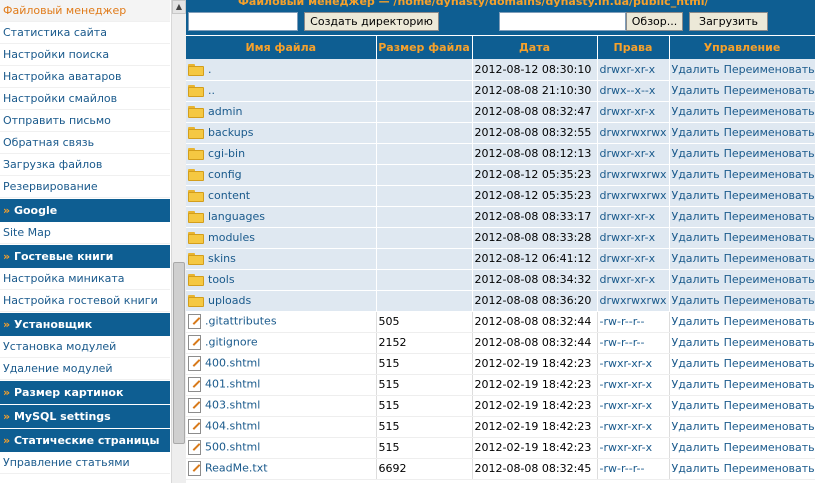 The height and width of the screenshot is (483, 815). I want to click on file-name-cell: backups, so click(281, 133).